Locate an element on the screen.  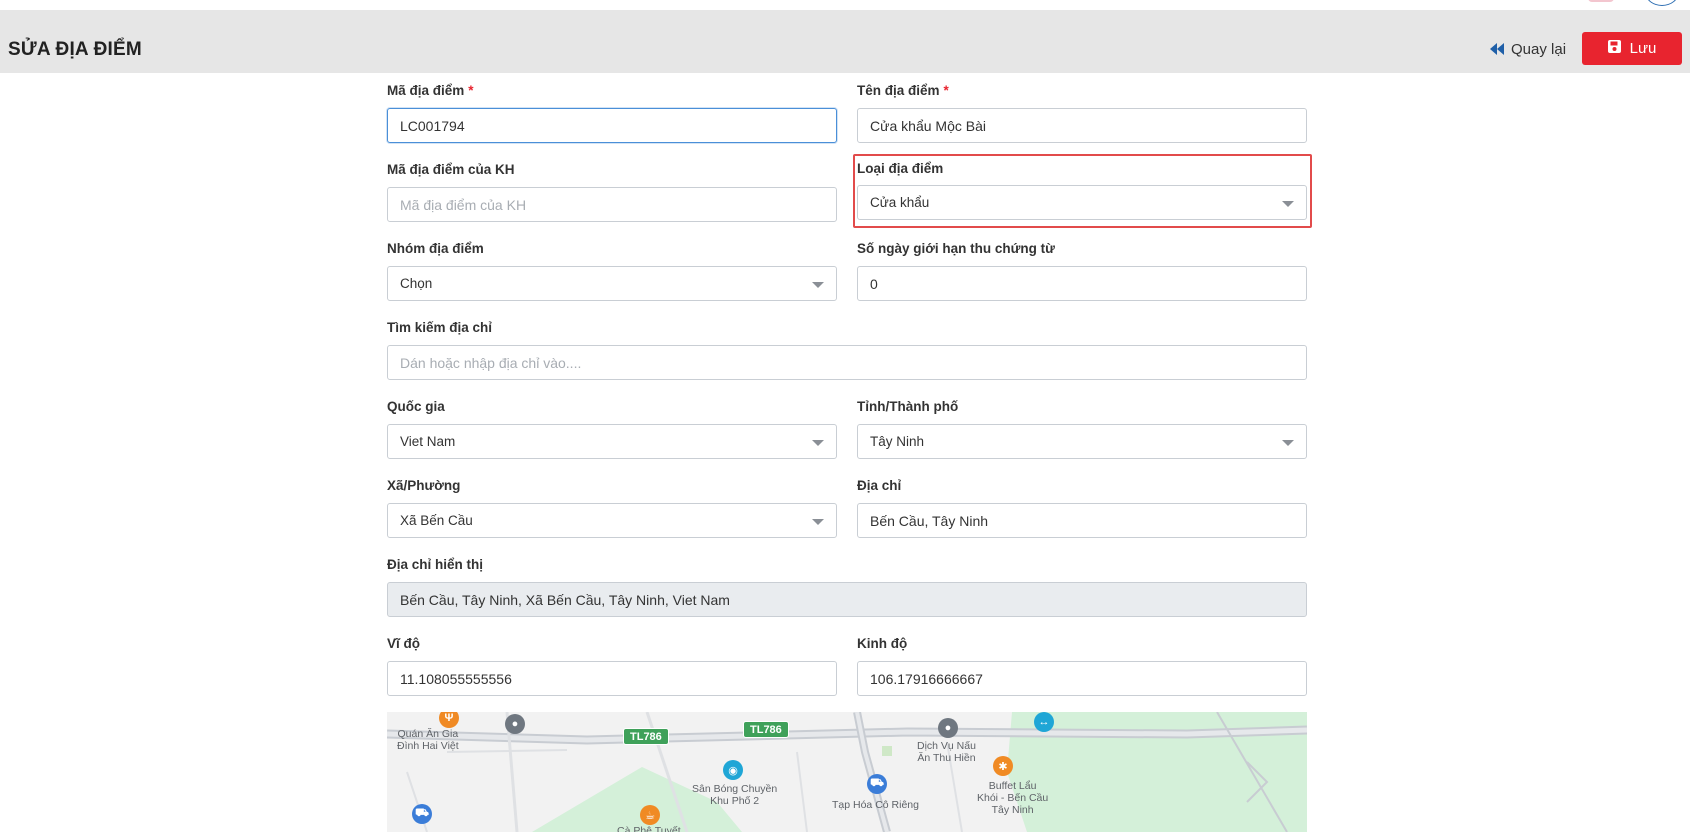
xa-phuong-value: Xã Bến Cầu is located at coordinates (436, 520).